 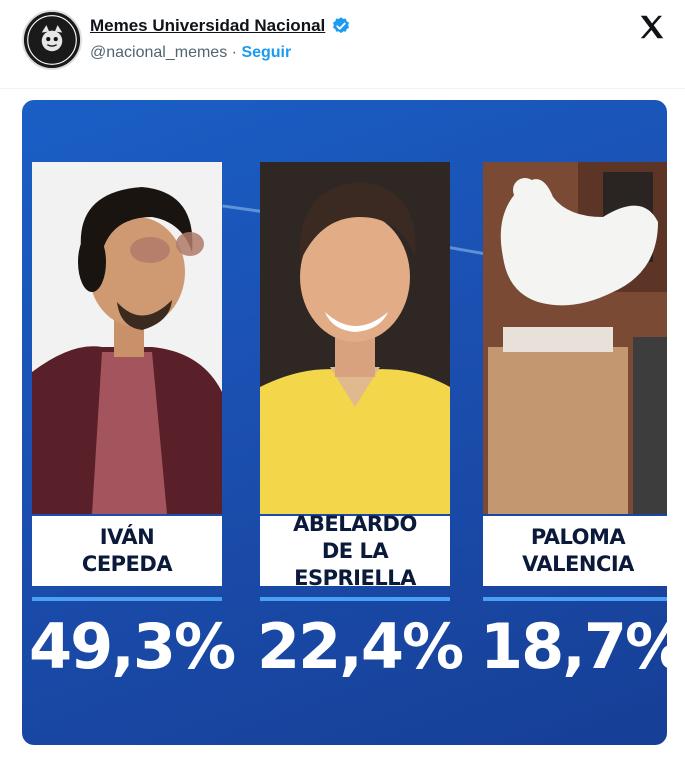 I want to click on verified-badge-icon, so click(x=341, y=25).